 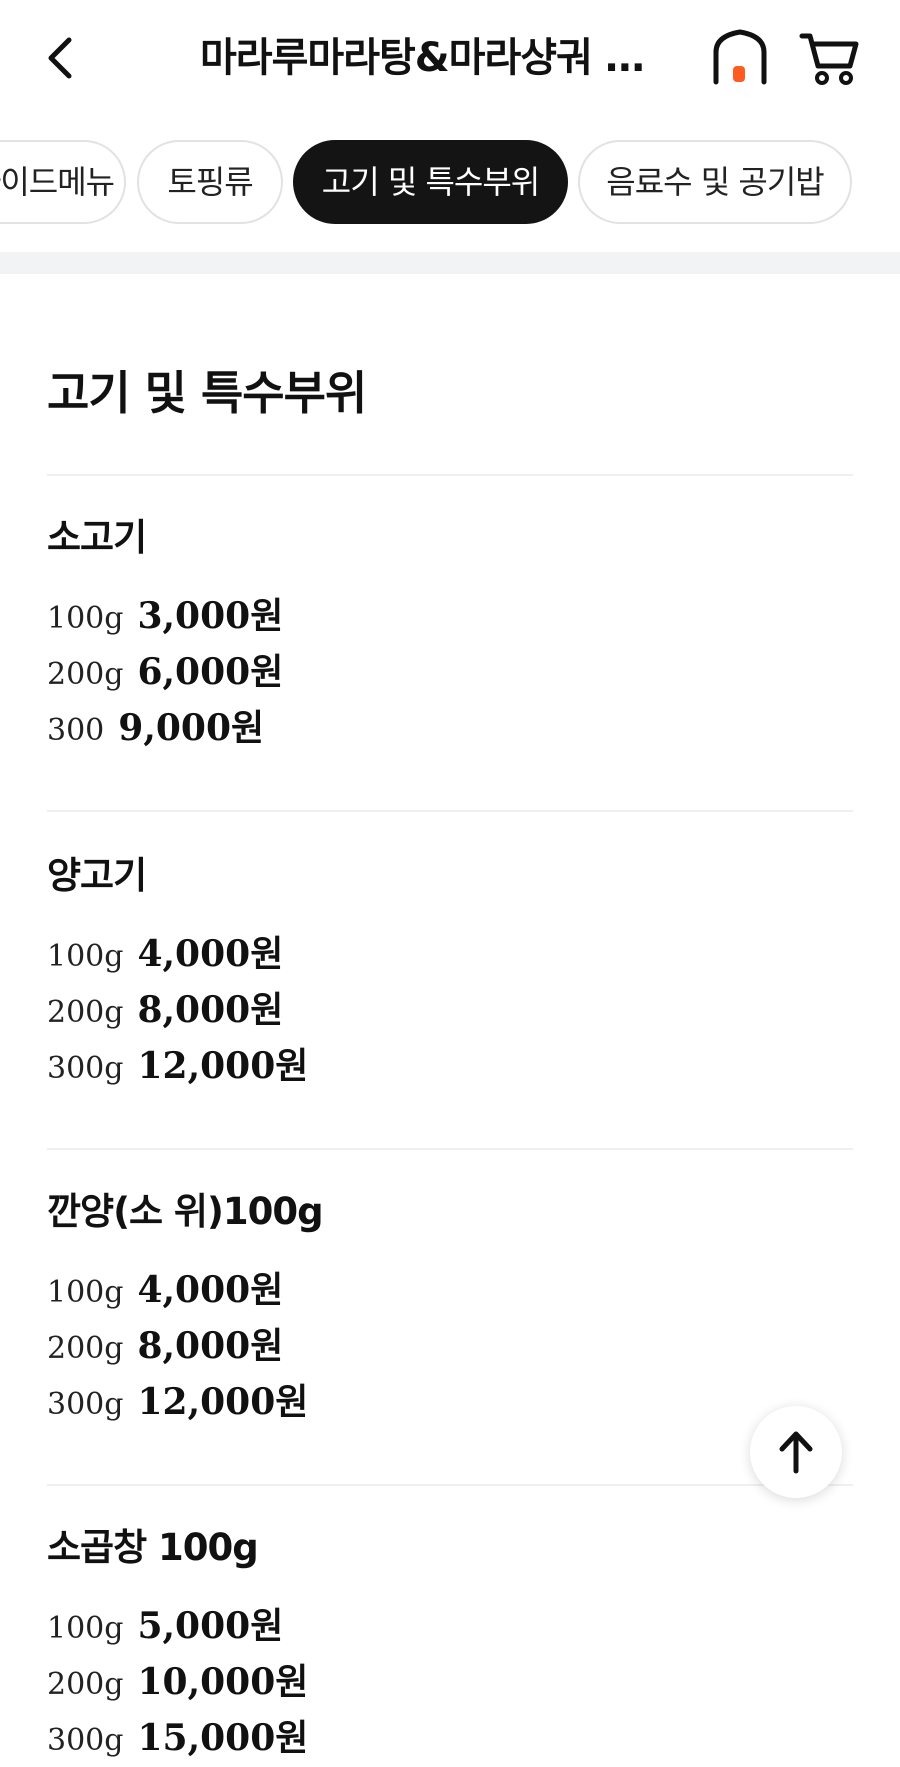 I want to click on price-row: 200g 10,000원, so click(x=450, y=1682).